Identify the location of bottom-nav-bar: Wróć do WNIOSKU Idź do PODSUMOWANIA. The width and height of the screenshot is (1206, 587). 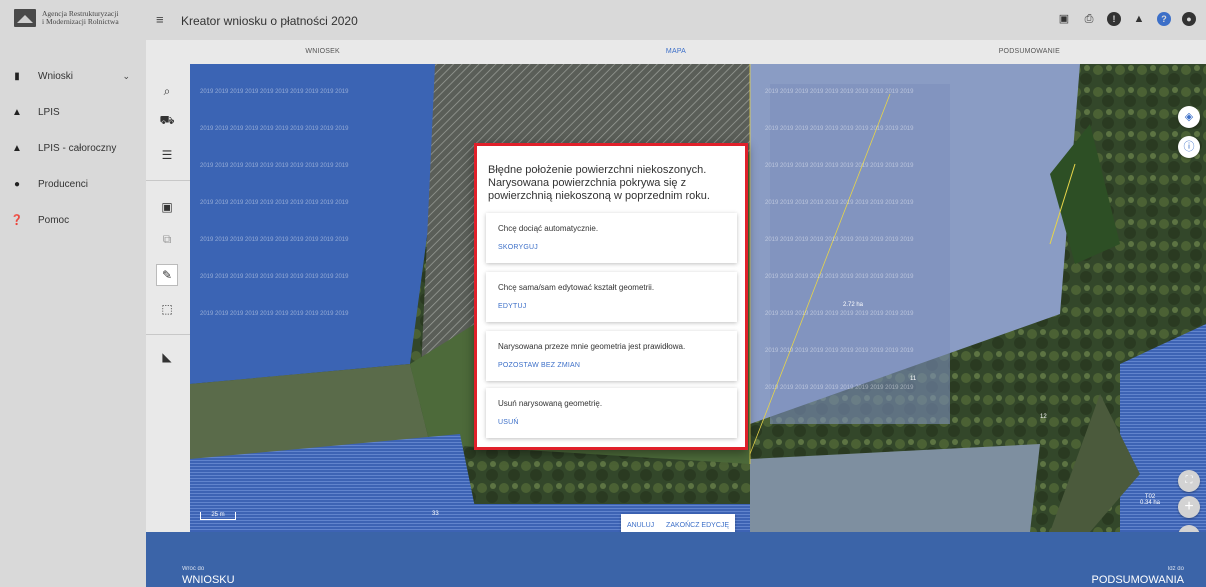
(676, 559).